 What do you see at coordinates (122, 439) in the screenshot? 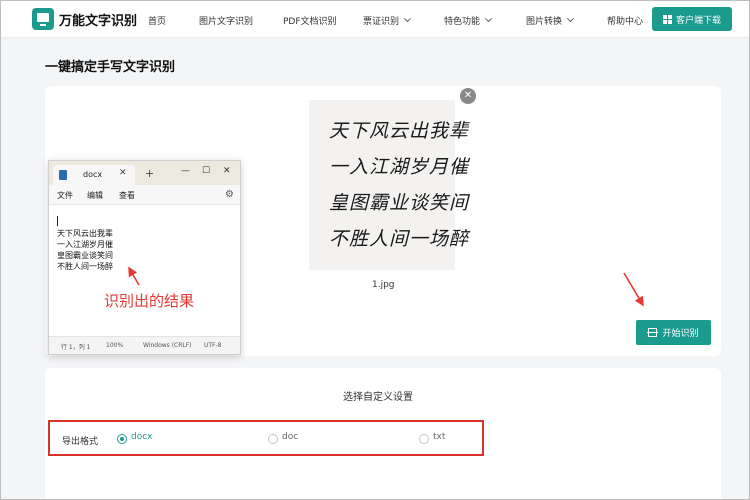
I see `radio-docx` at bounding box center [122, 439].